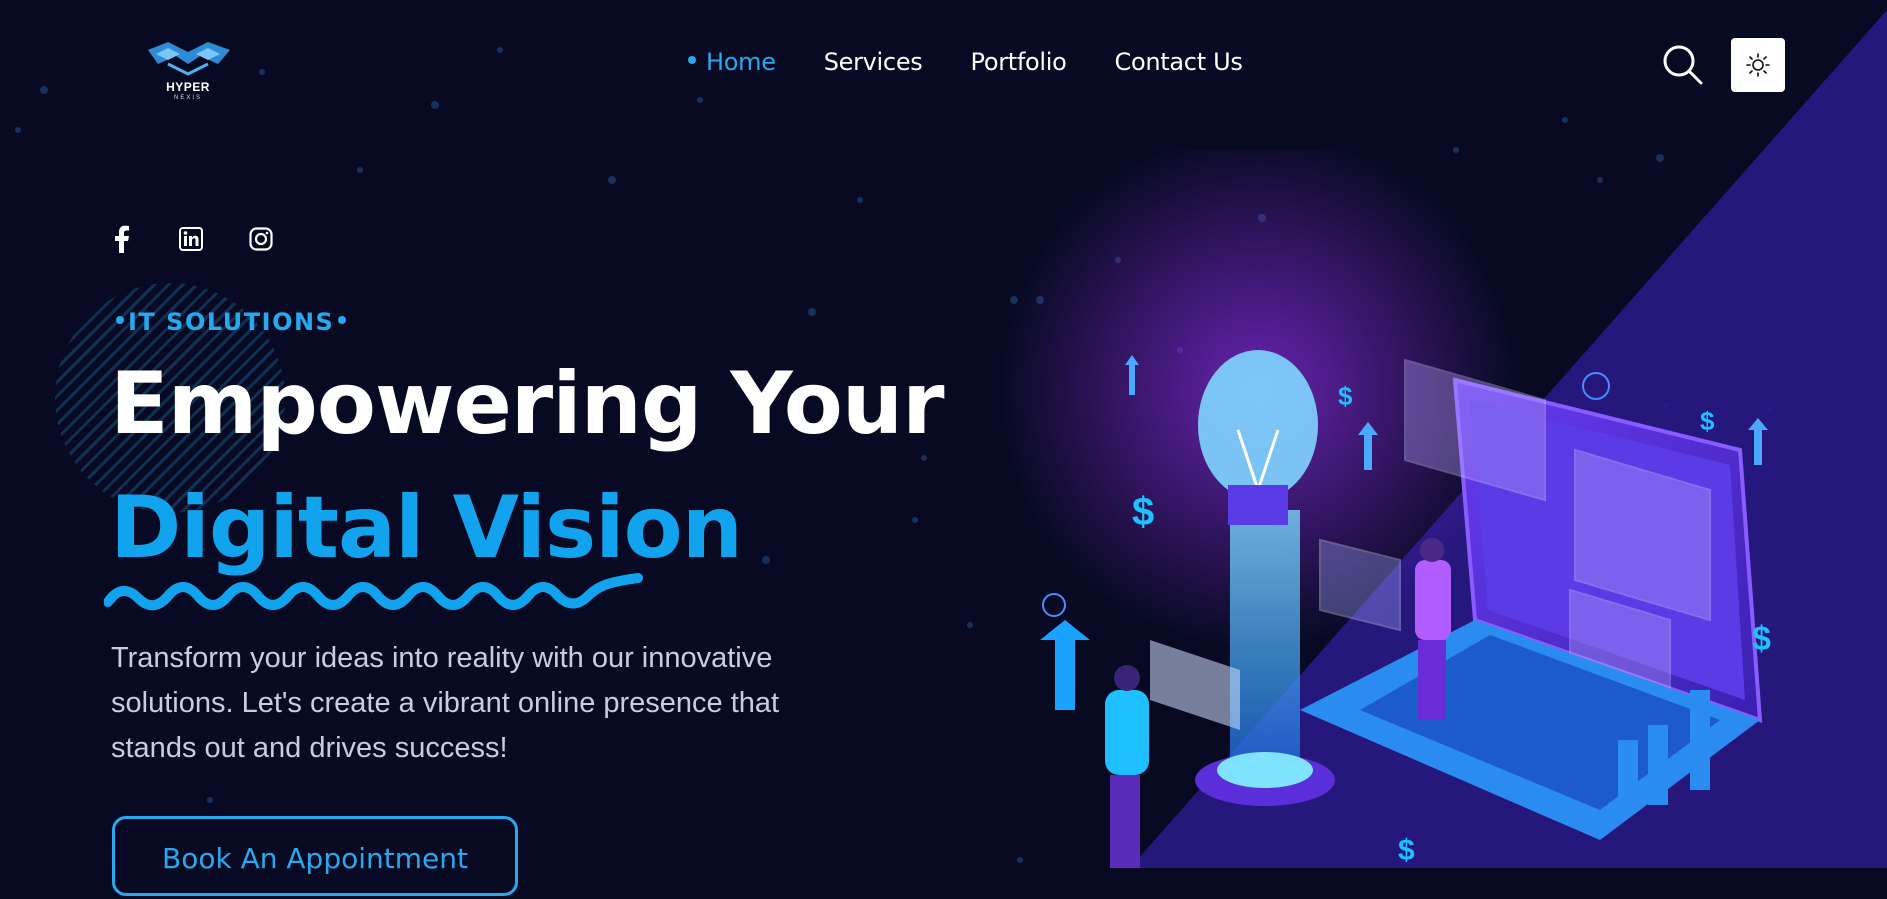  What do you see at coordinates (965, 62) in the screenshot?
I see `main-nav: Home Services Portfolio Contact Us` at bounding box center [965, 62].